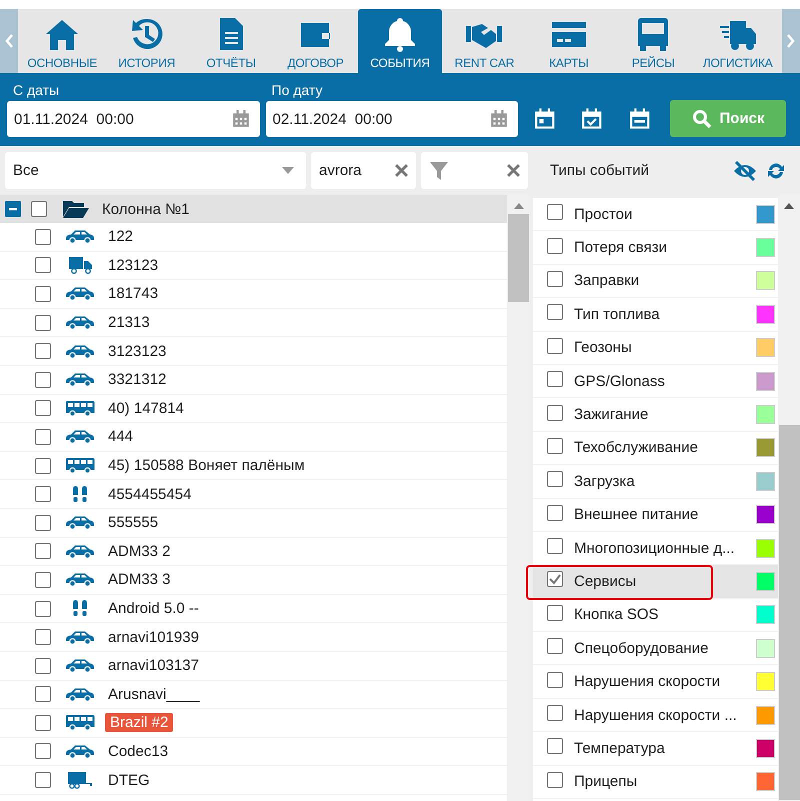 The image size is (800, 801). Describe the element at coordinates (121, 437) in the screenshot. I see `vehicle-label: 444` at that location.